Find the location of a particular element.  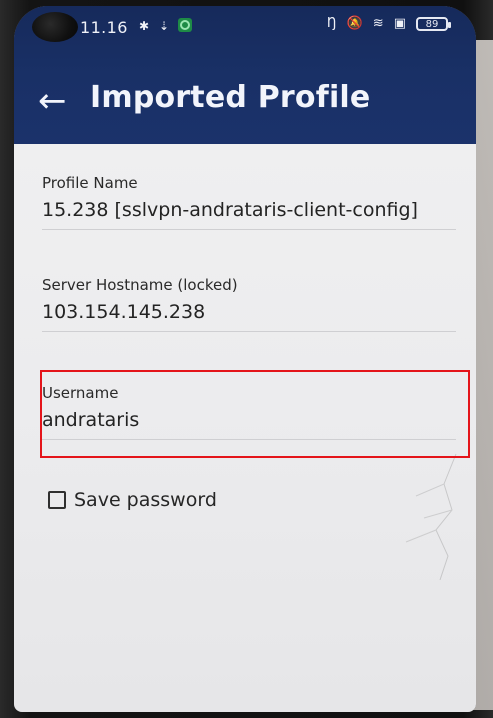

battery-icon: 89 is located at coordinates (433, 23).